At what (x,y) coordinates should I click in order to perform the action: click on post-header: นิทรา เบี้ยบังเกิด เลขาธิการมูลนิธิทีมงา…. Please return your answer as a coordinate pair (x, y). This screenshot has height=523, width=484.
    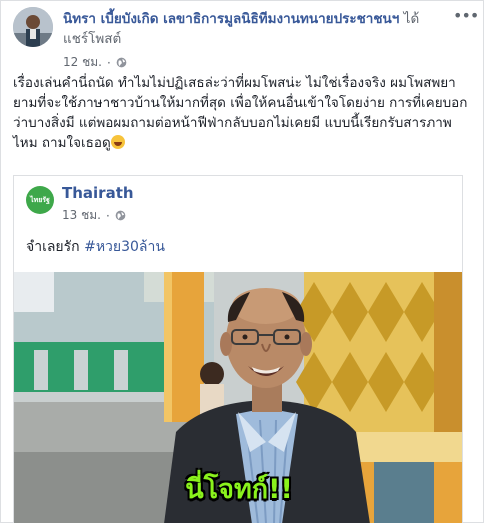
    Looking at the image, I should click on (246, 38).